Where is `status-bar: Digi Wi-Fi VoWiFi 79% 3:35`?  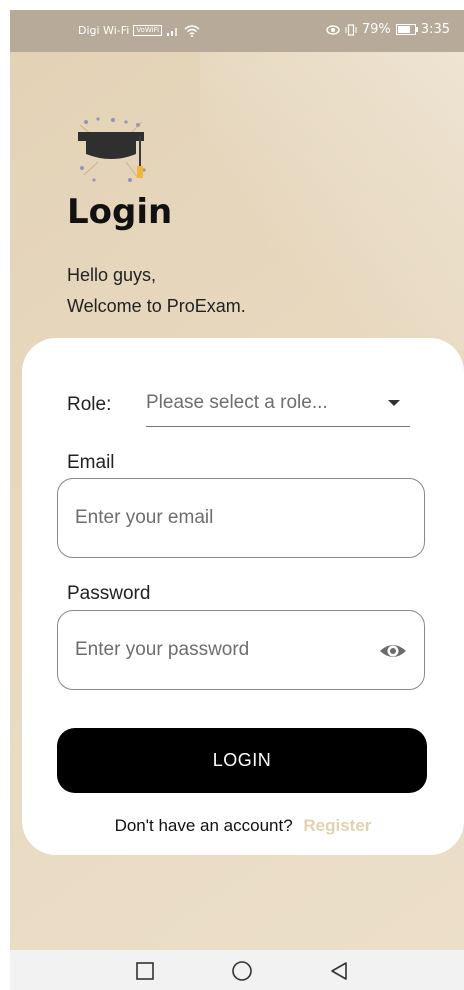
status-bar: Digi Wi-Fi VoWiFi 79% 3:35 is located at coordinates (237, 31).